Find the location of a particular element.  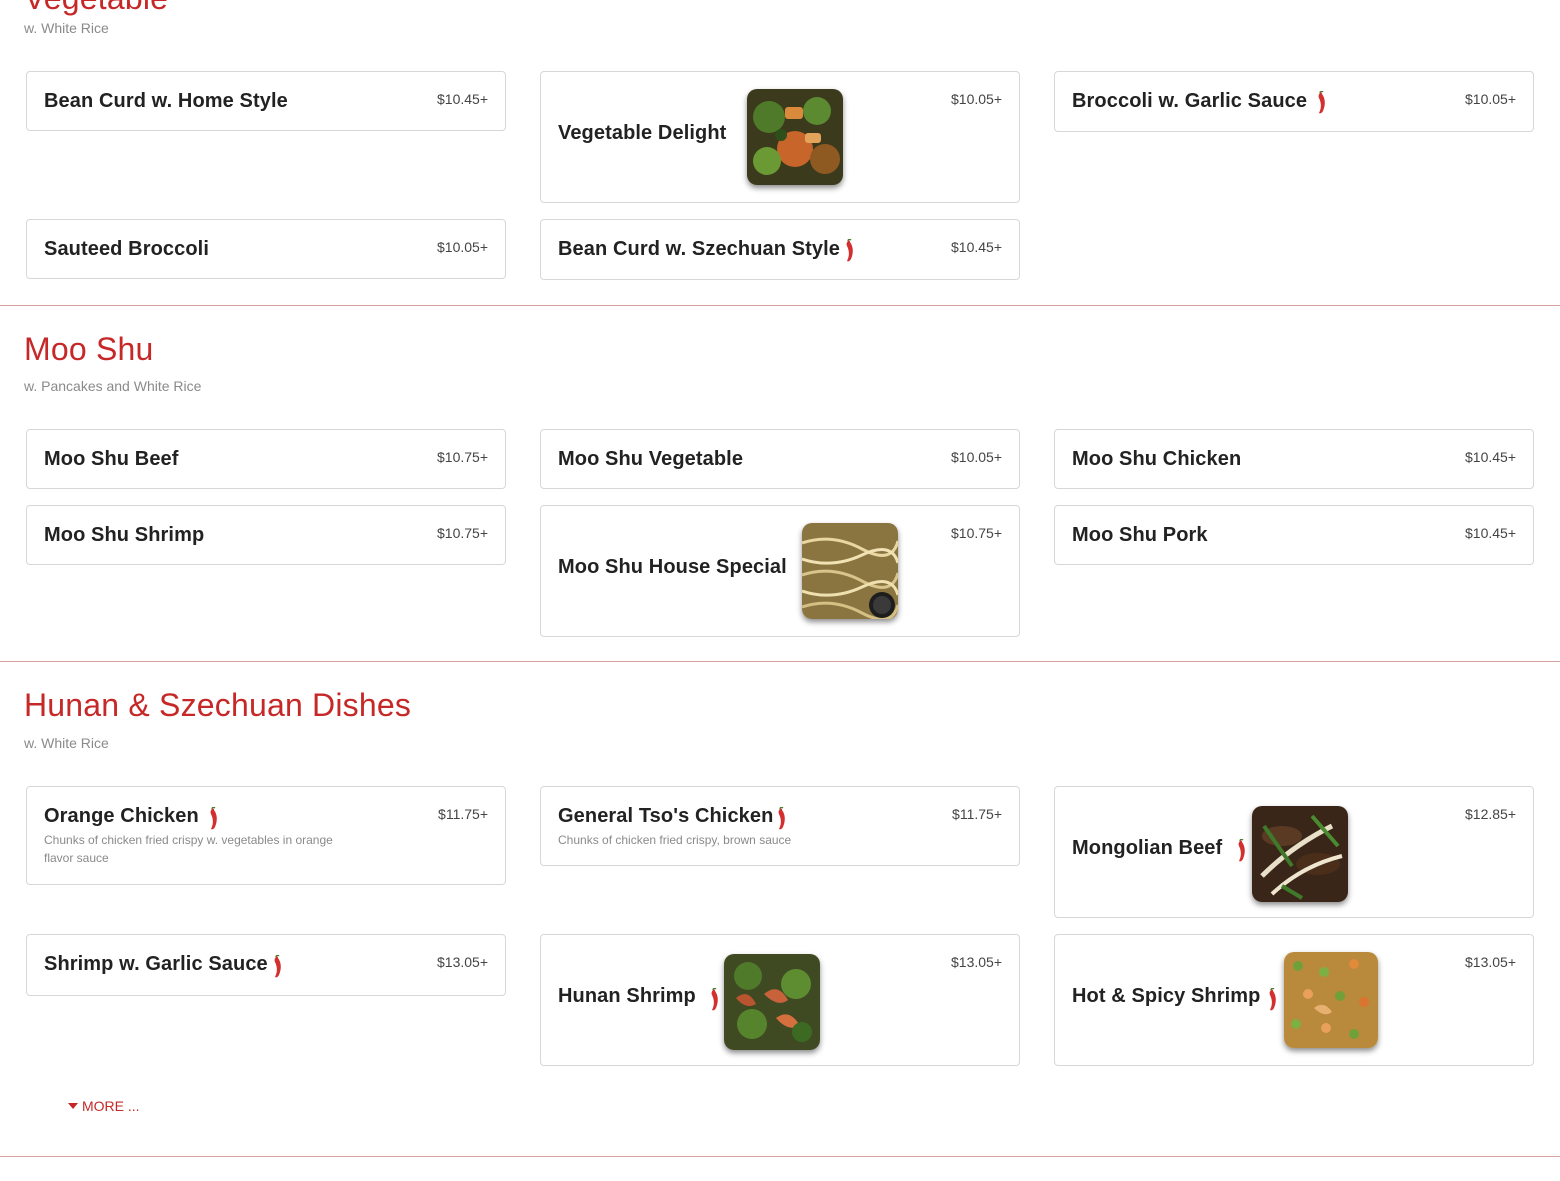

menu-item-bean-curd-home-style: Bean Curd w. Home Style $10.45+ is located at coordinates (266, 101).